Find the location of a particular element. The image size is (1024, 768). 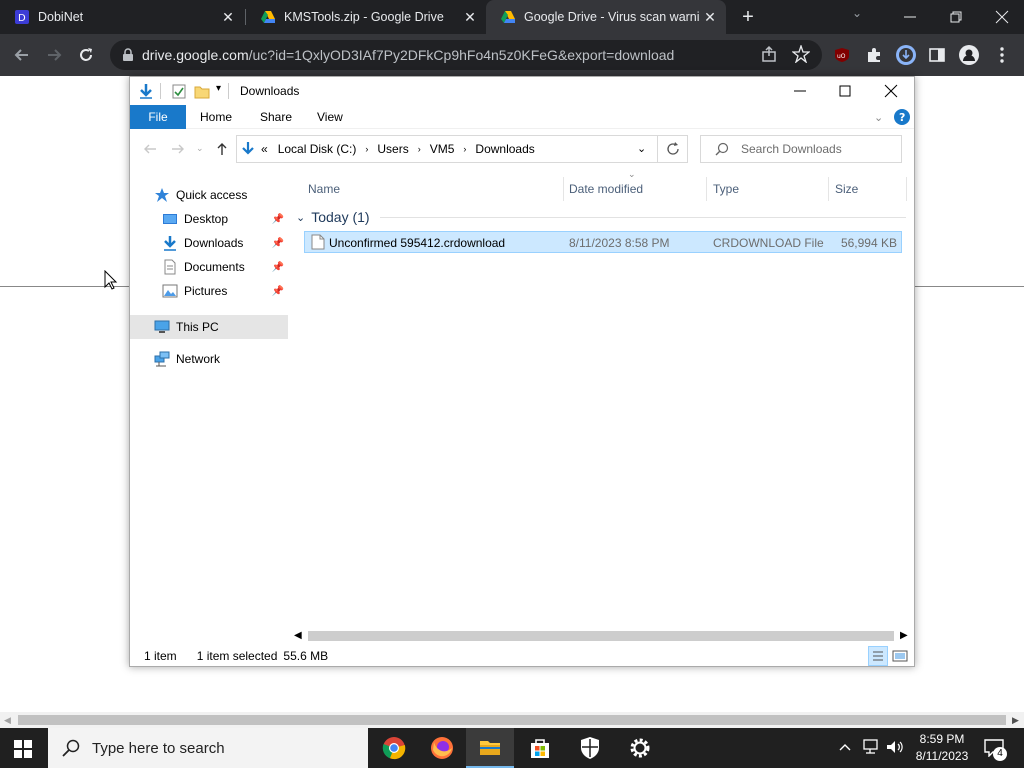

tab-share: Share is located at coordinates (276, 117).